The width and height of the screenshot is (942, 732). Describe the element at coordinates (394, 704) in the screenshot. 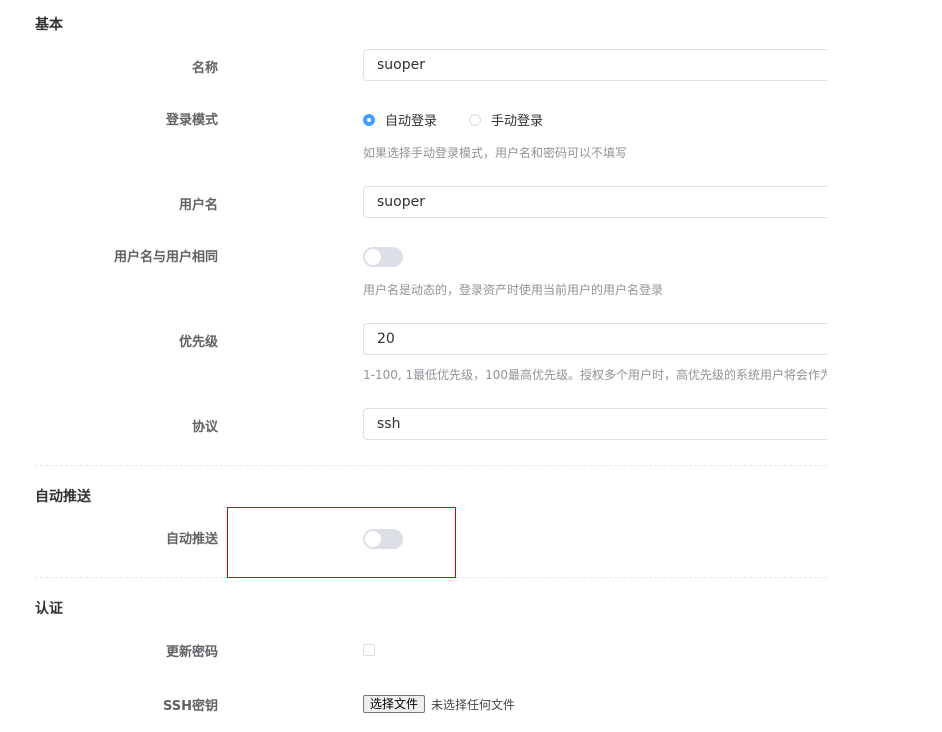

I see `choose-file-button: 选择文件` at that location.